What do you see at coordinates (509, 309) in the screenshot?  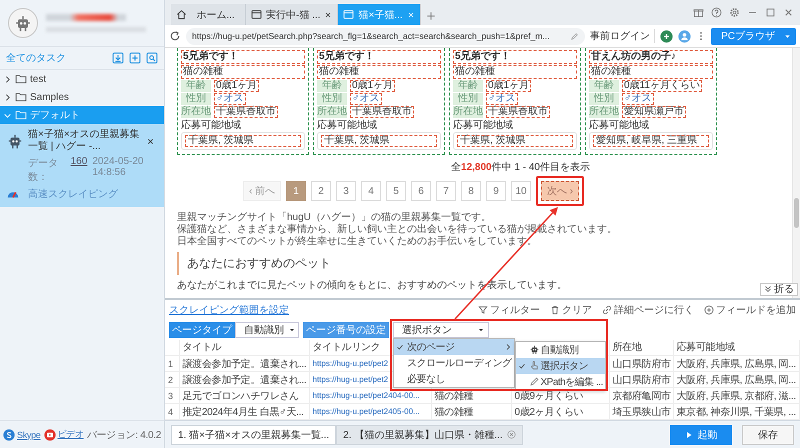 I see `tool-button: フィルター` at bounding box center [509, 309].